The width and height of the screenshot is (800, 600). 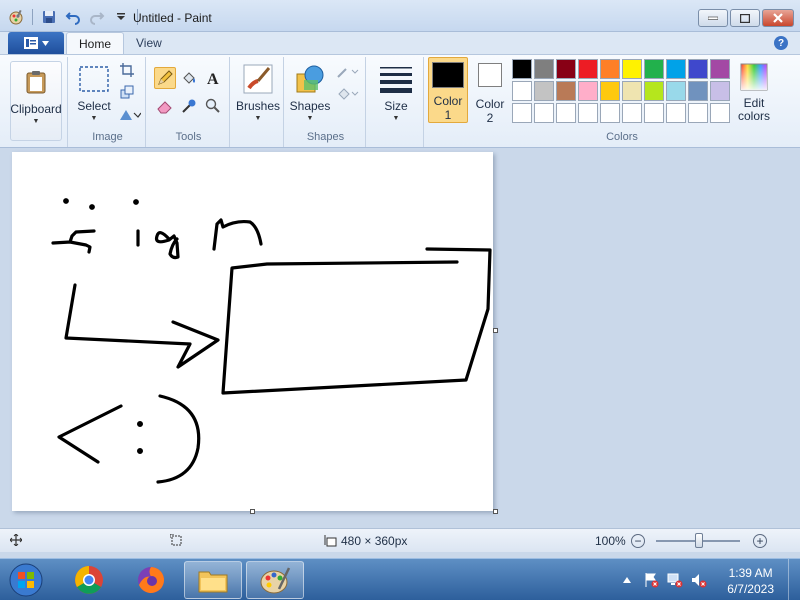 I want to click on taskbar-file-explorer, so click(x=213, y=580).